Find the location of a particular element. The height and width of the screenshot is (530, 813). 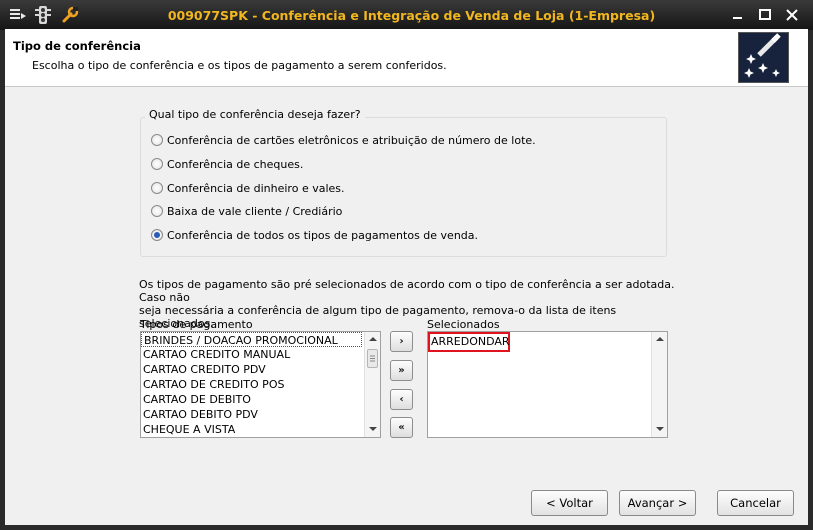

radio-label: Baixa de vale cliente / Crediário is located at coordinates (255, 211).